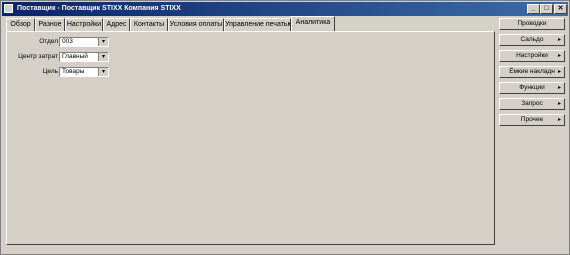  I want to click on cost-center-combo: Главный ▾, so click(84, 57).